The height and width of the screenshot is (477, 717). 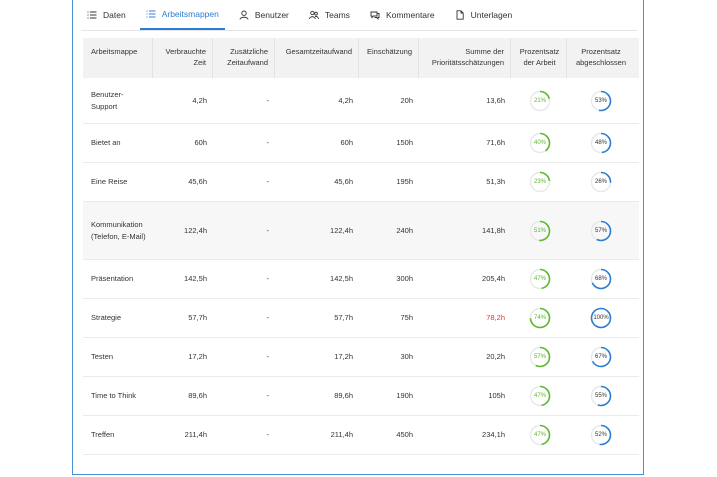 I want to click on work-progress-ring: 74%, so click(x=540, y=318).